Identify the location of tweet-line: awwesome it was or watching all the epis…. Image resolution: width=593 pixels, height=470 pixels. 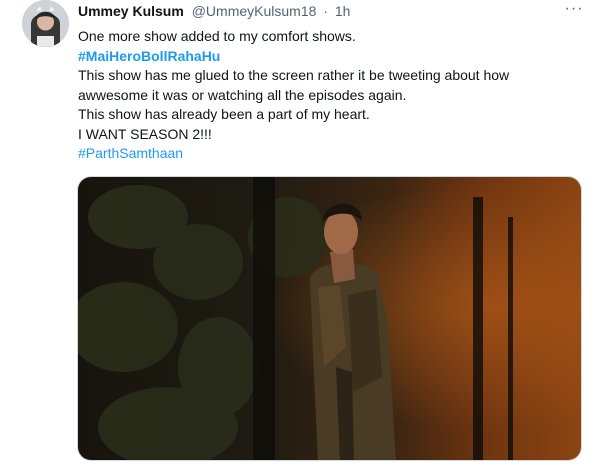
(242, 94).